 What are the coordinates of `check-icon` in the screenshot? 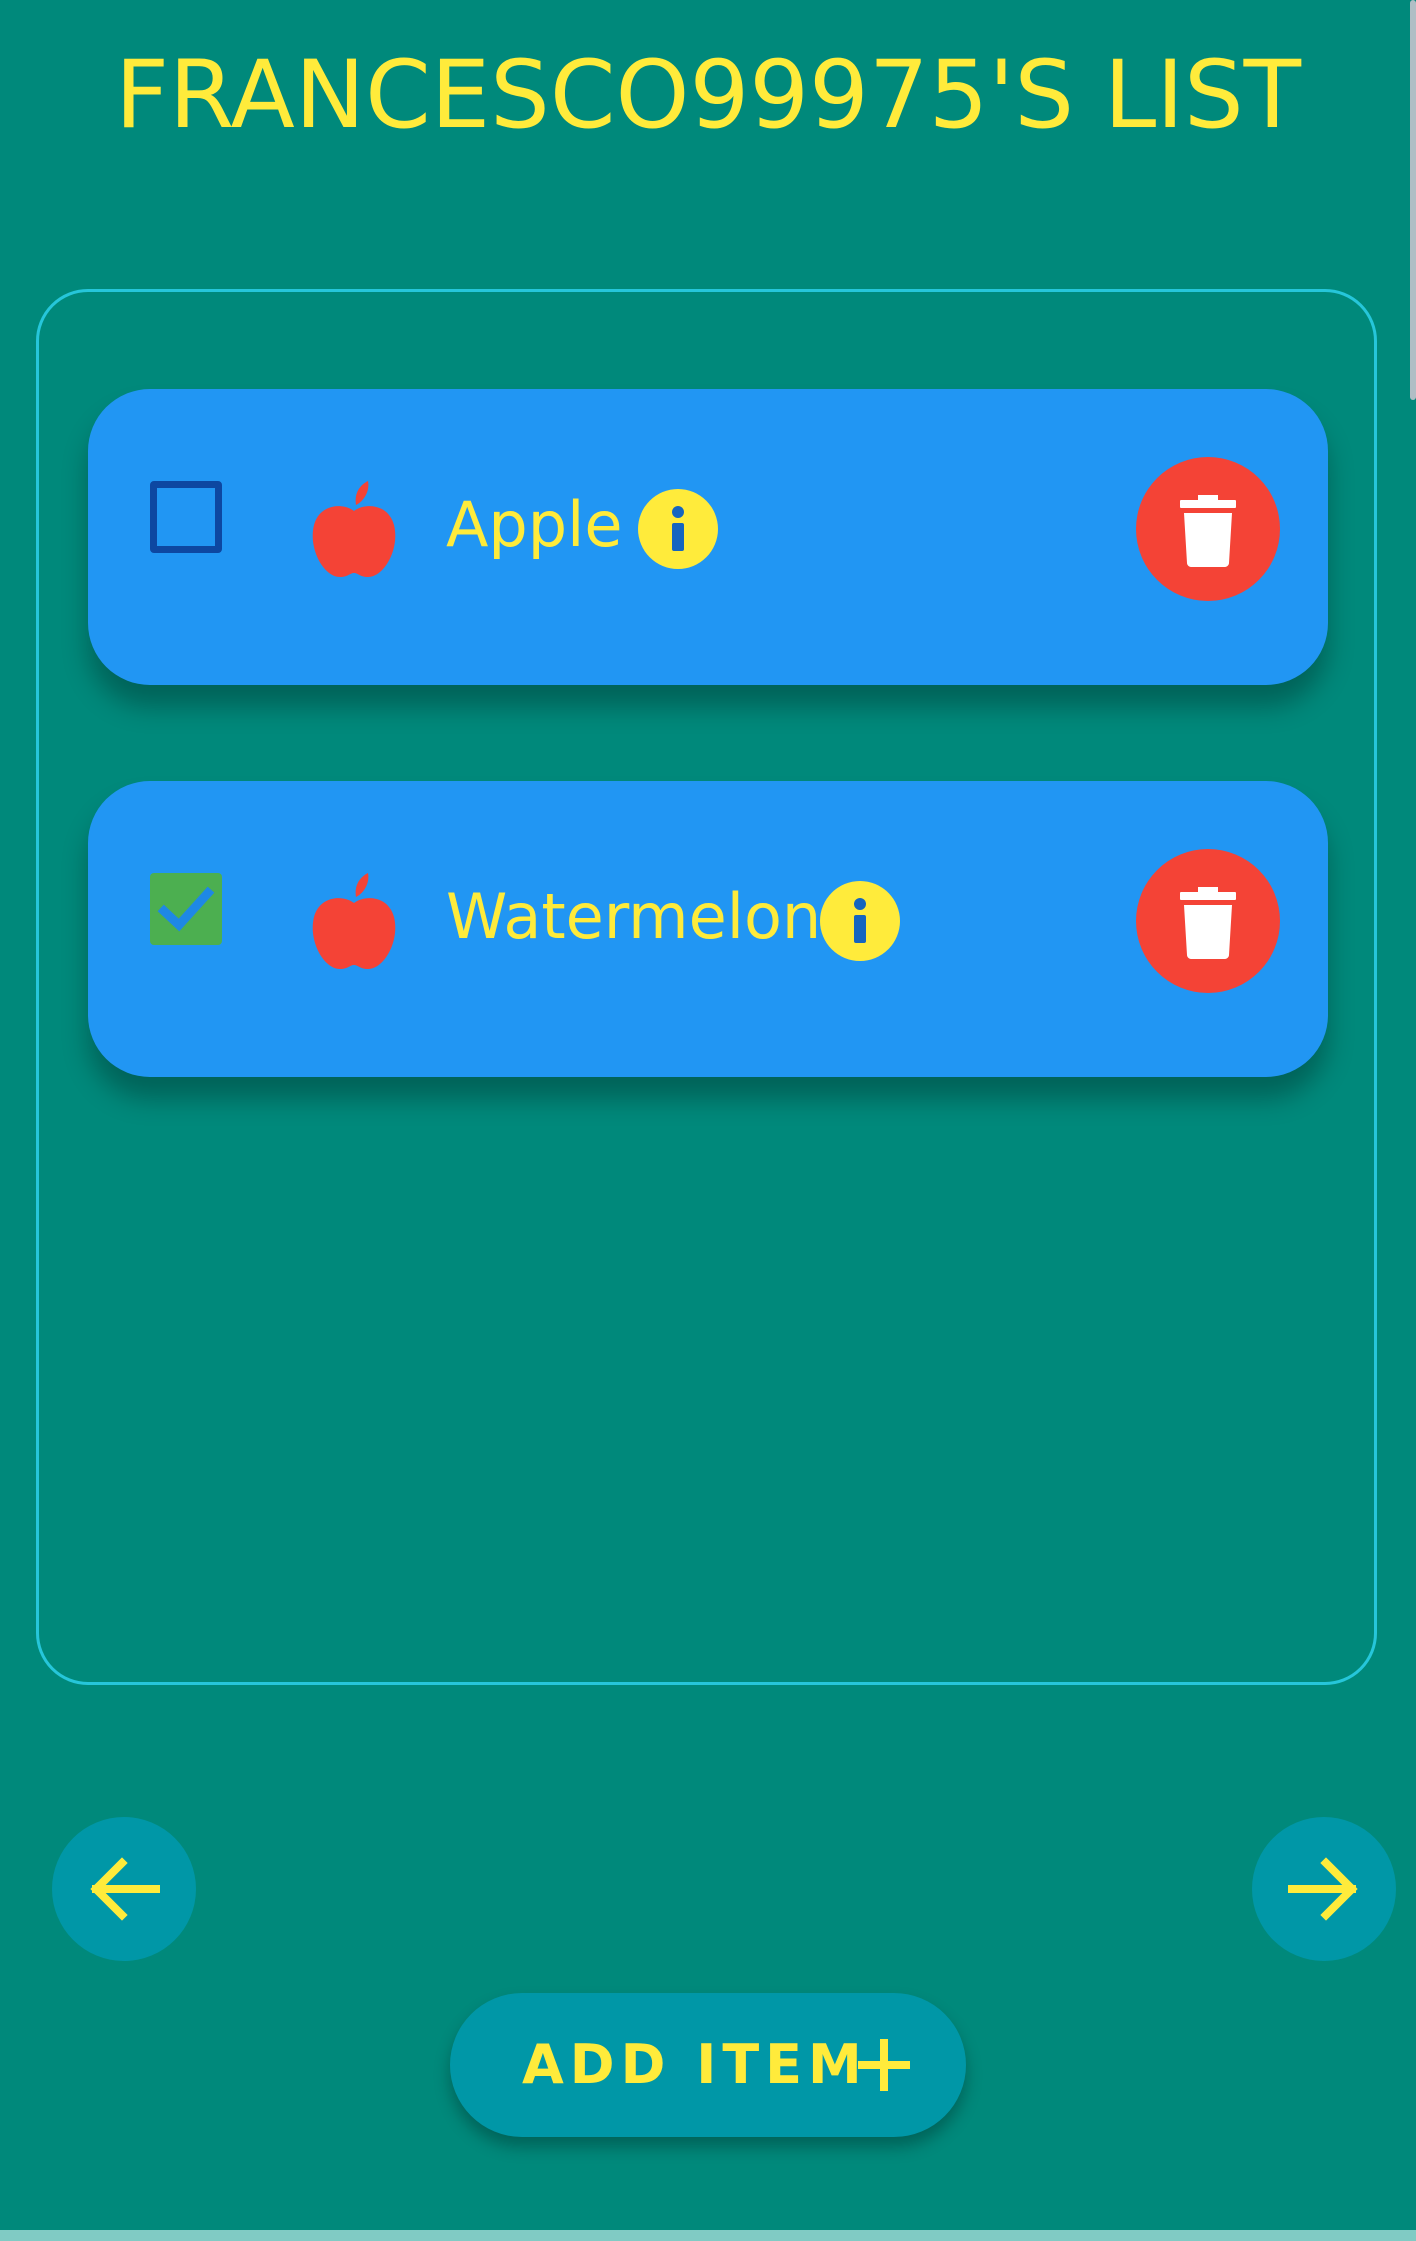 It's located at (186, 909).